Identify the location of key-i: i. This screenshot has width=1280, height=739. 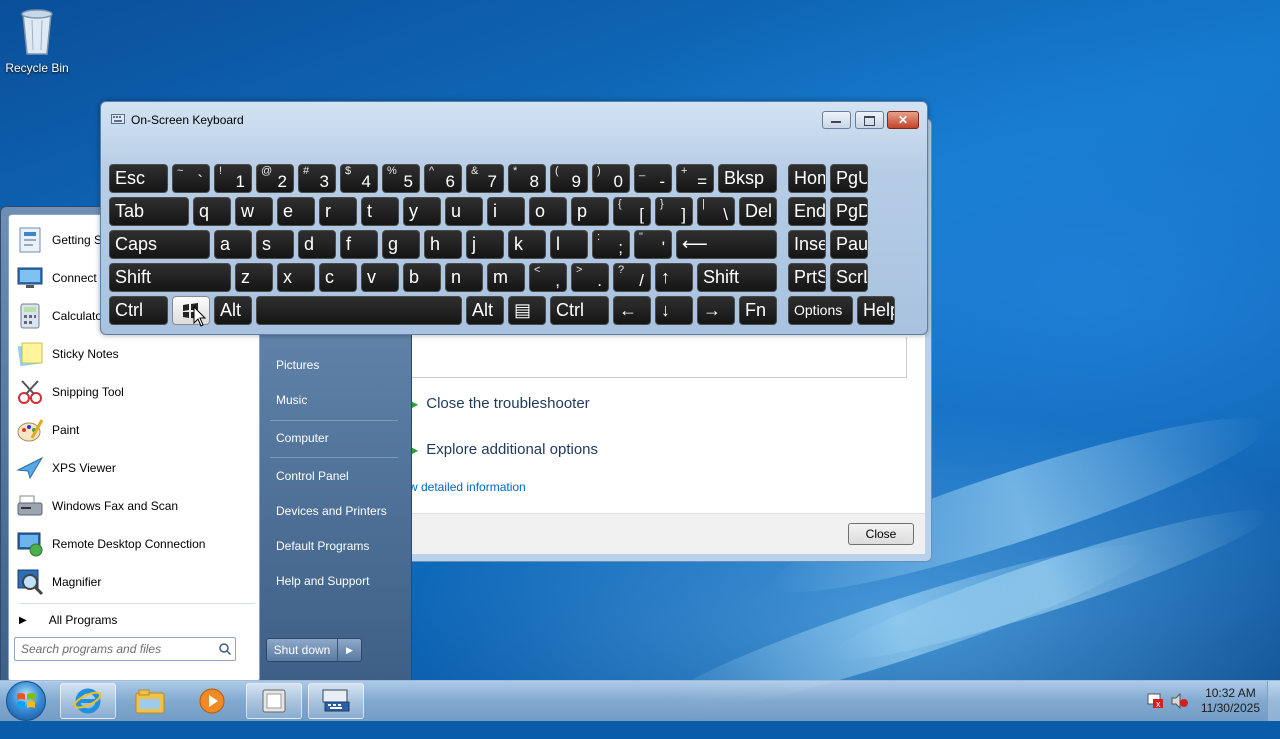
(506, 211).